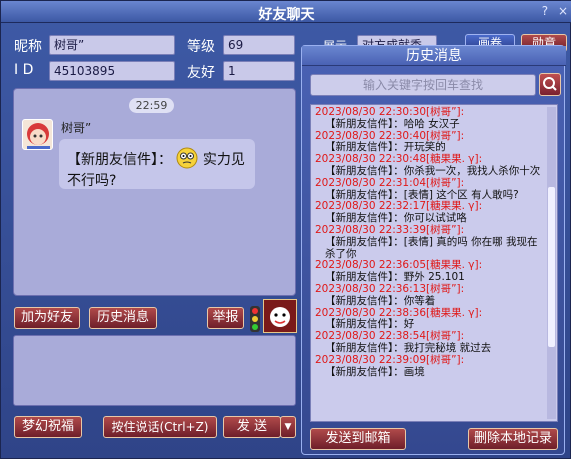  I want to click on title-bar: 好友聊天 ? ×, so click(286, 12).